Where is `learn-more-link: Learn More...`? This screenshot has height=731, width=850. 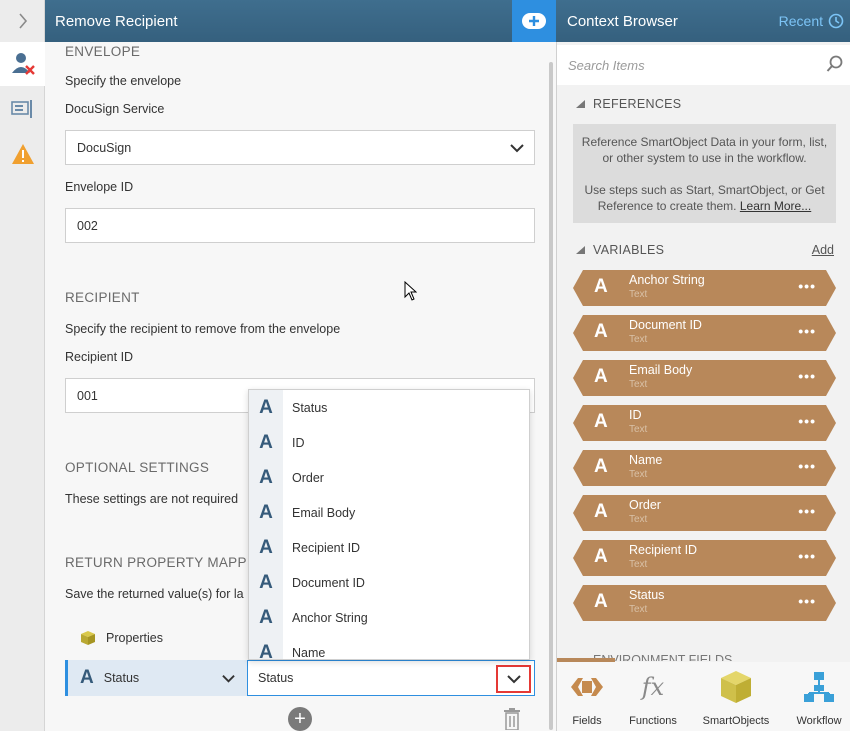 learn-more-link: Learn More... is located at coordinates (775, 206).